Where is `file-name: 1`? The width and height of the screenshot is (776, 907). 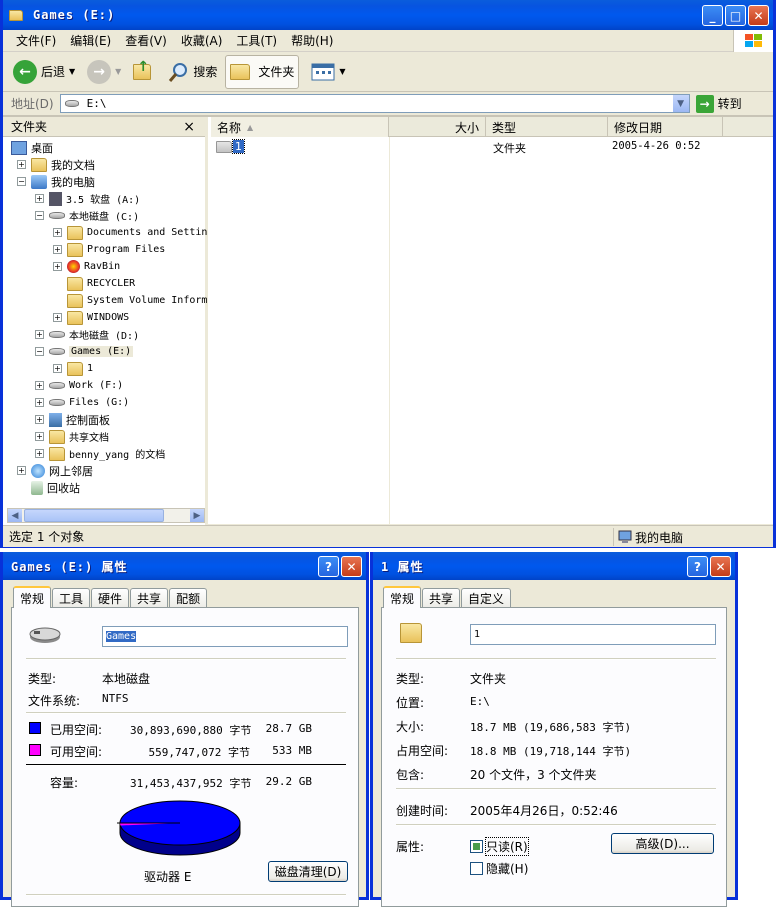 file-name: 1 is located at coordinates (238, 146).